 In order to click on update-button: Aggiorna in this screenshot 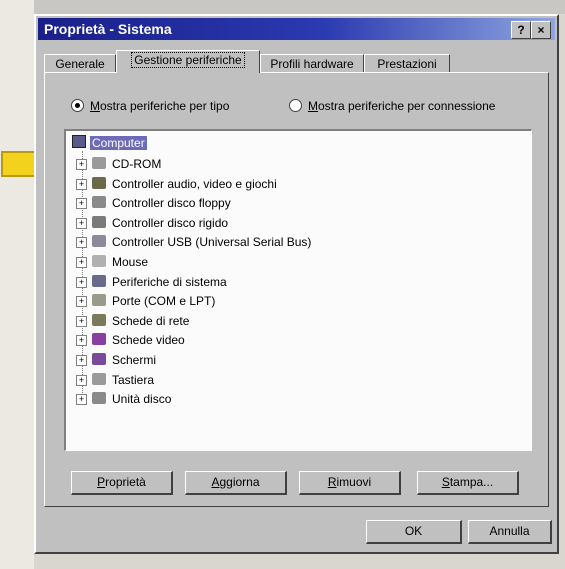, I will do `click(236, 483)`.